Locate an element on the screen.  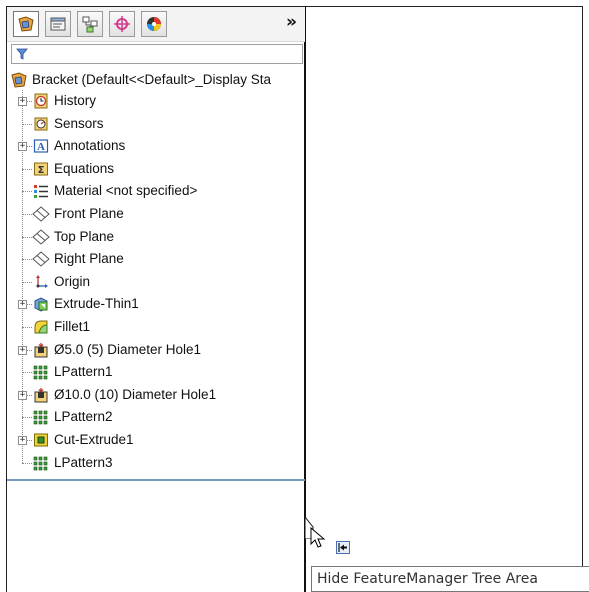
cut-extrude-icon is located at coordinates (41, 440).